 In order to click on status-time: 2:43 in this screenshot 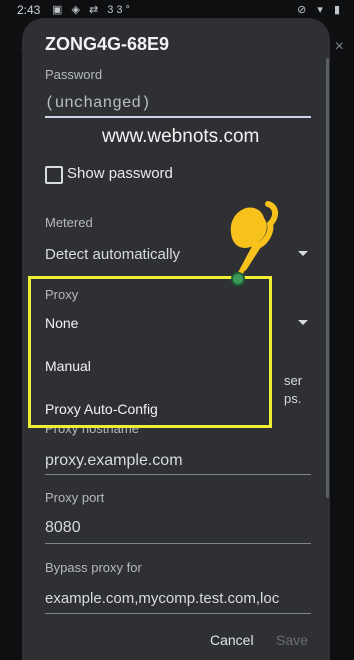, I will do `click(29, 10)`.